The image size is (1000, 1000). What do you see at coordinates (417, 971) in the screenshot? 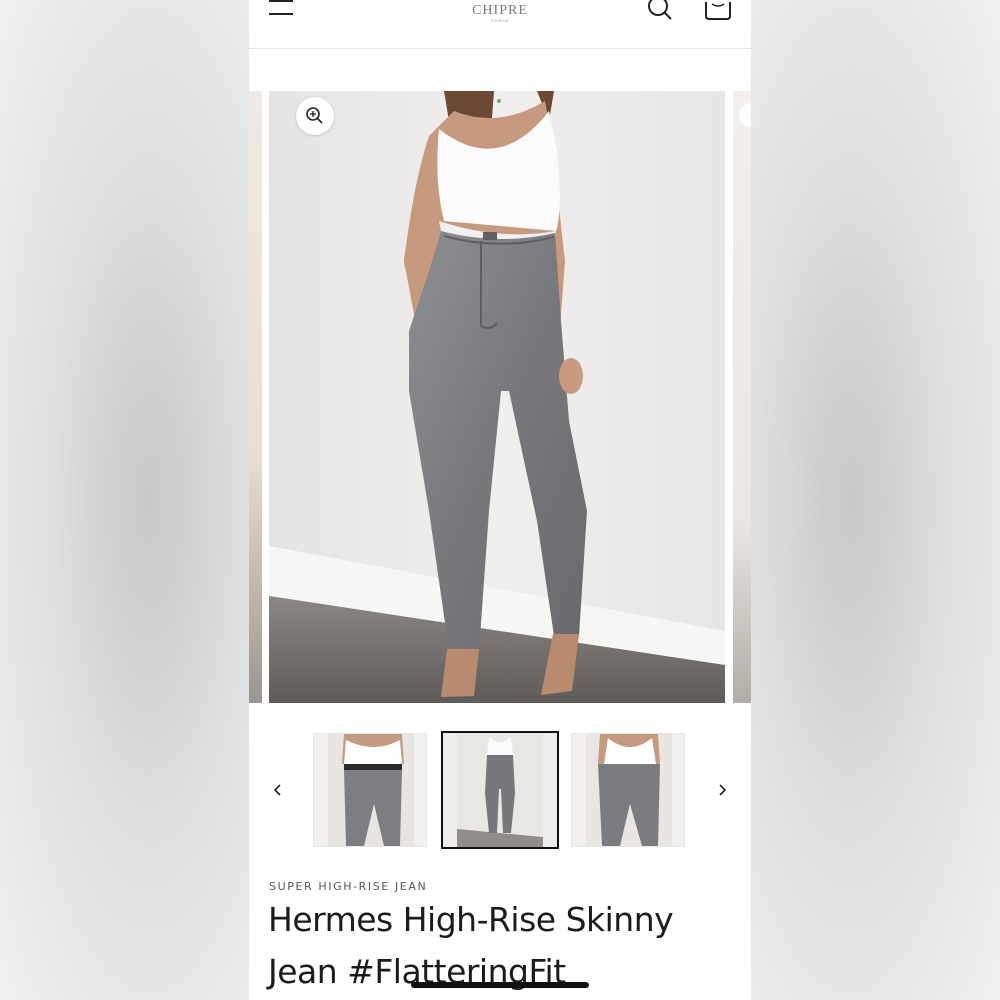
I see `product-title-line-2: Jean #FlatteringFit` at bounding box center [417, 971].